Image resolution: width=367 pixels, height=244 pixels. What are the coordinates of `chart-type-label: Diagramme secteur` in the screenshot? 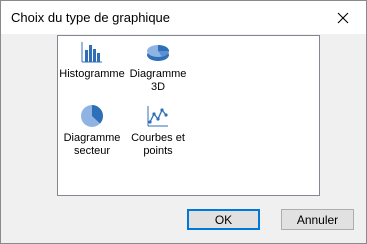 It's located at (92, 144).